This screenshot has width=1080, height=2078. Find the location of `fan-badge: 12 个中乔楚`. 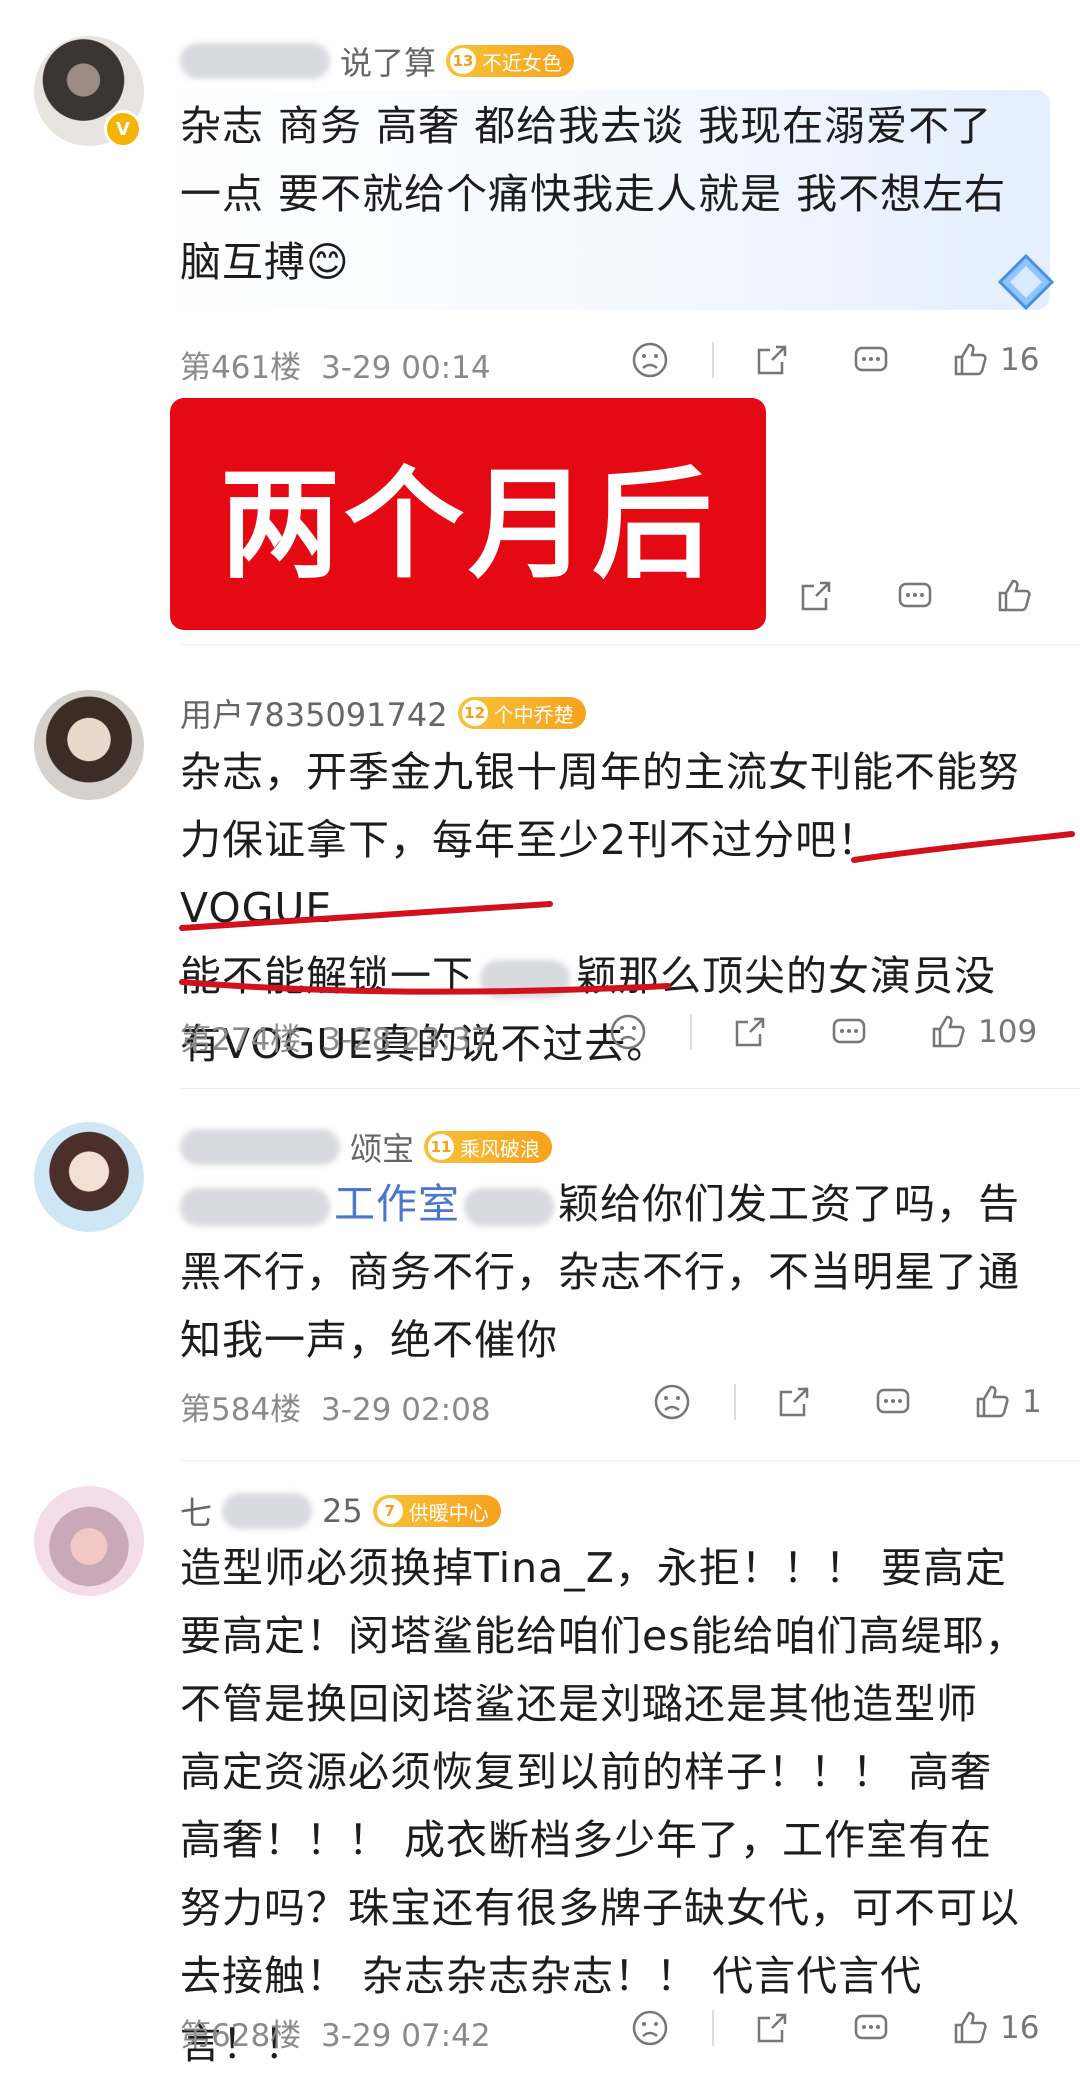

fan-badge: 12 个中乔楚 is located at coordinates (521, 713).